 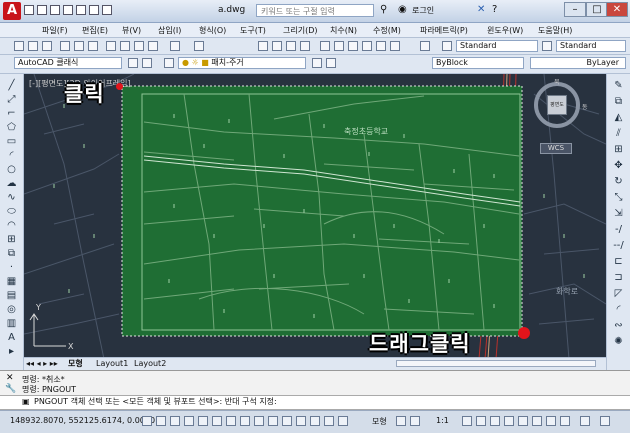 I want to click on construction-line-icon: ⤢, so click(x=11, y=99).